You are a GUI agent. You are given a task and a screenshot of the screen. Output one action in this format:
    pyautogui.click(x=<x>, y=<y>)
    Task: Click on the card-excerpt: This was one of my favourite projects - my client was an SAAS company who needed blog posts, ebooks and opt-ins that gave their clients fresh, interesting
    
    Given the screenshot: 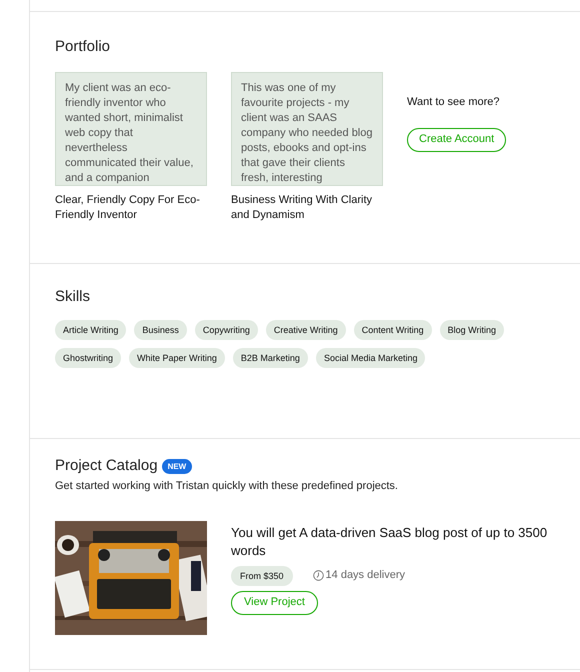 What is the action you would take?
    pyautogui.click(x=307, y=133)
    